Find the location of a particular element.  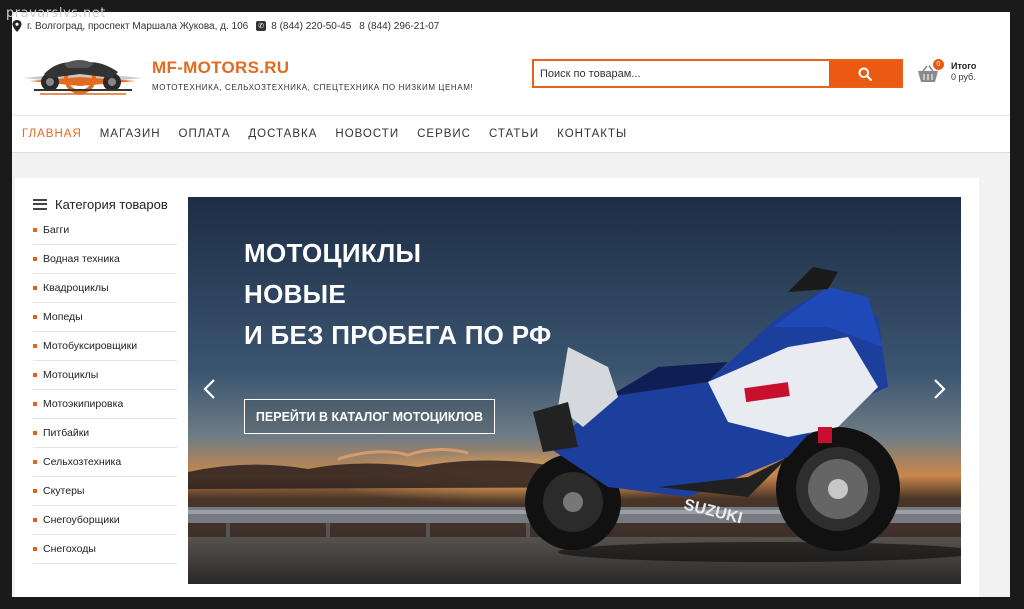

category-item-pitbikes: Питбайки is located at coordinates (105, 433).